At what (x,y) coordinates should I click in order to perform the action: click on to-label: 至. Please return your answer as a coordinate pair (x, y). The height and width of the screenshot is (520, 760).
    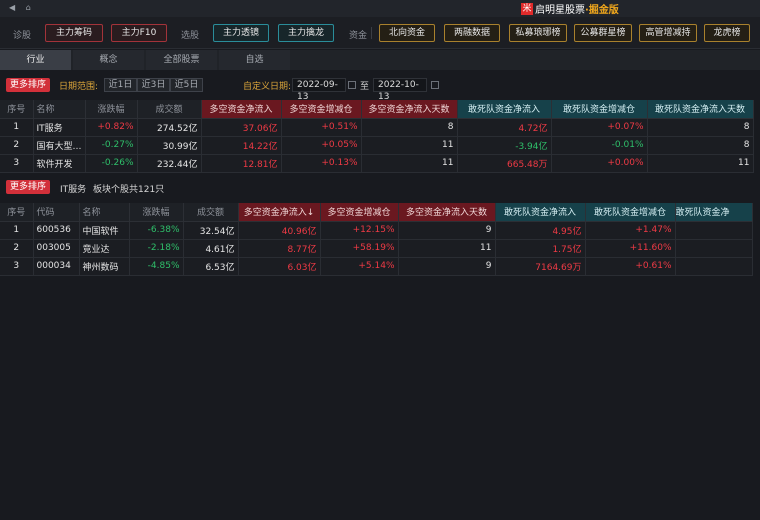
    Looking at the image, I should click on (365, 87).